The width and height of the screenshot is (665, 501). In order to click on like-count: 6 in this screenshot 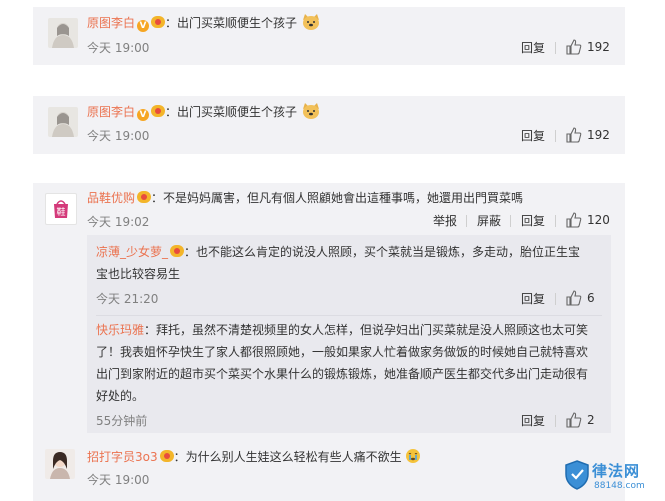, I will do `click(591, 298)`.